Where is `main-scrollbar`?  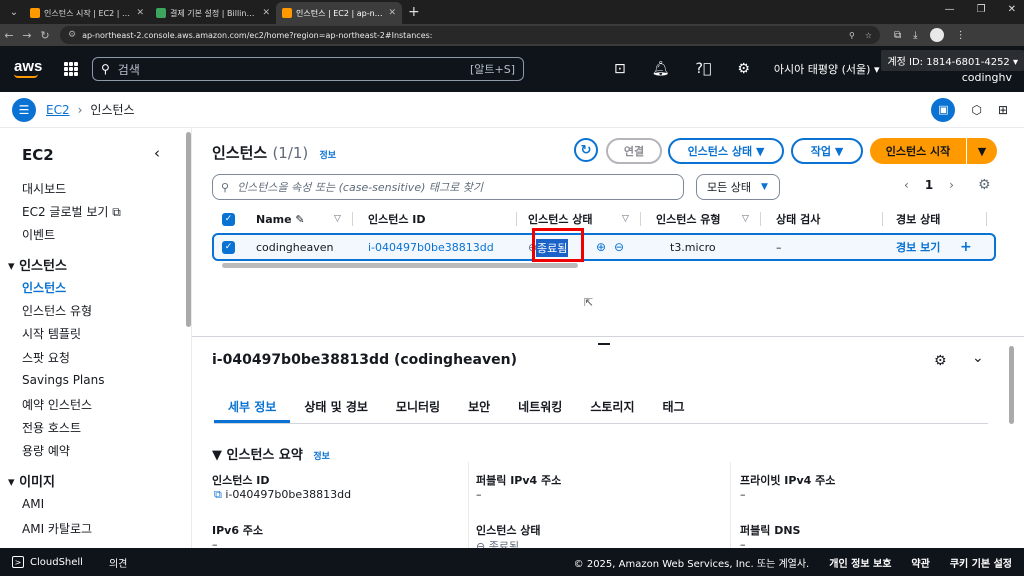
main-scrollbar is located at coordinates (1011, 385).